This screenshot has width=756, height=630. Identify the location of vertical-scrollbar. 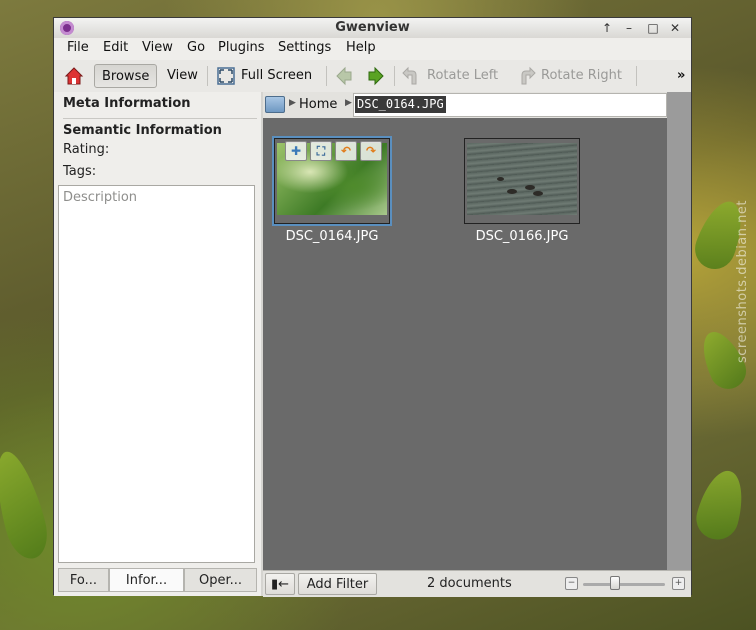
(679, 331).